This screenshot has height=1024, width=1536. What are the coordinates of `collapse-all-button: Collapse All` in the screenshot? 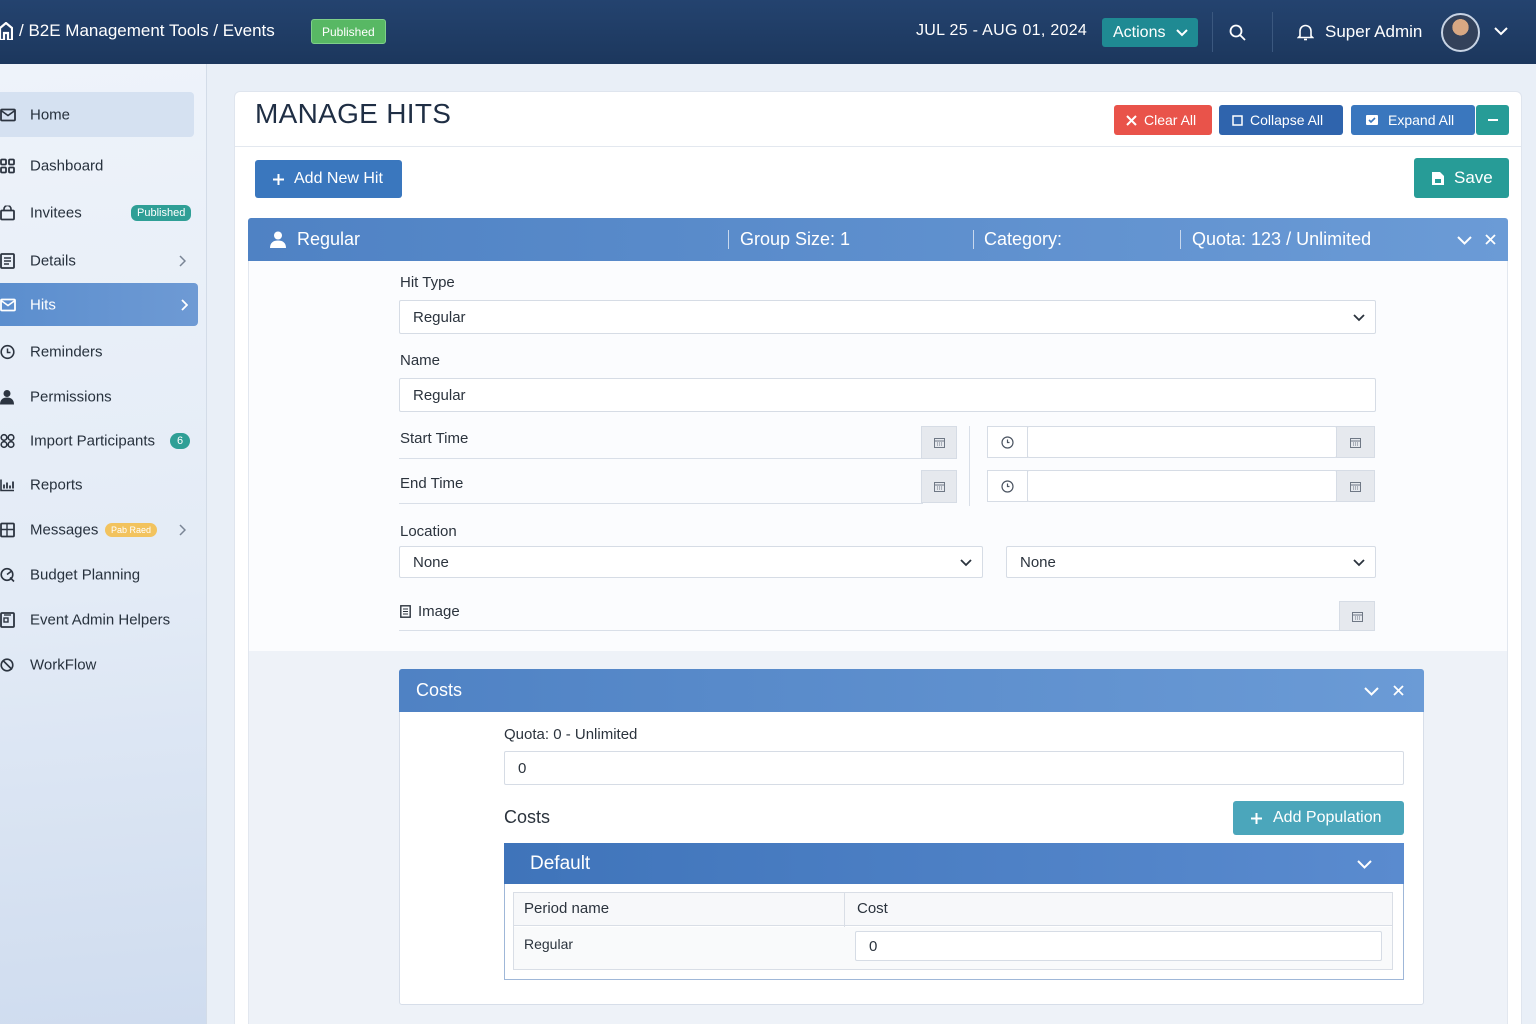 It's located at (1281, 120).